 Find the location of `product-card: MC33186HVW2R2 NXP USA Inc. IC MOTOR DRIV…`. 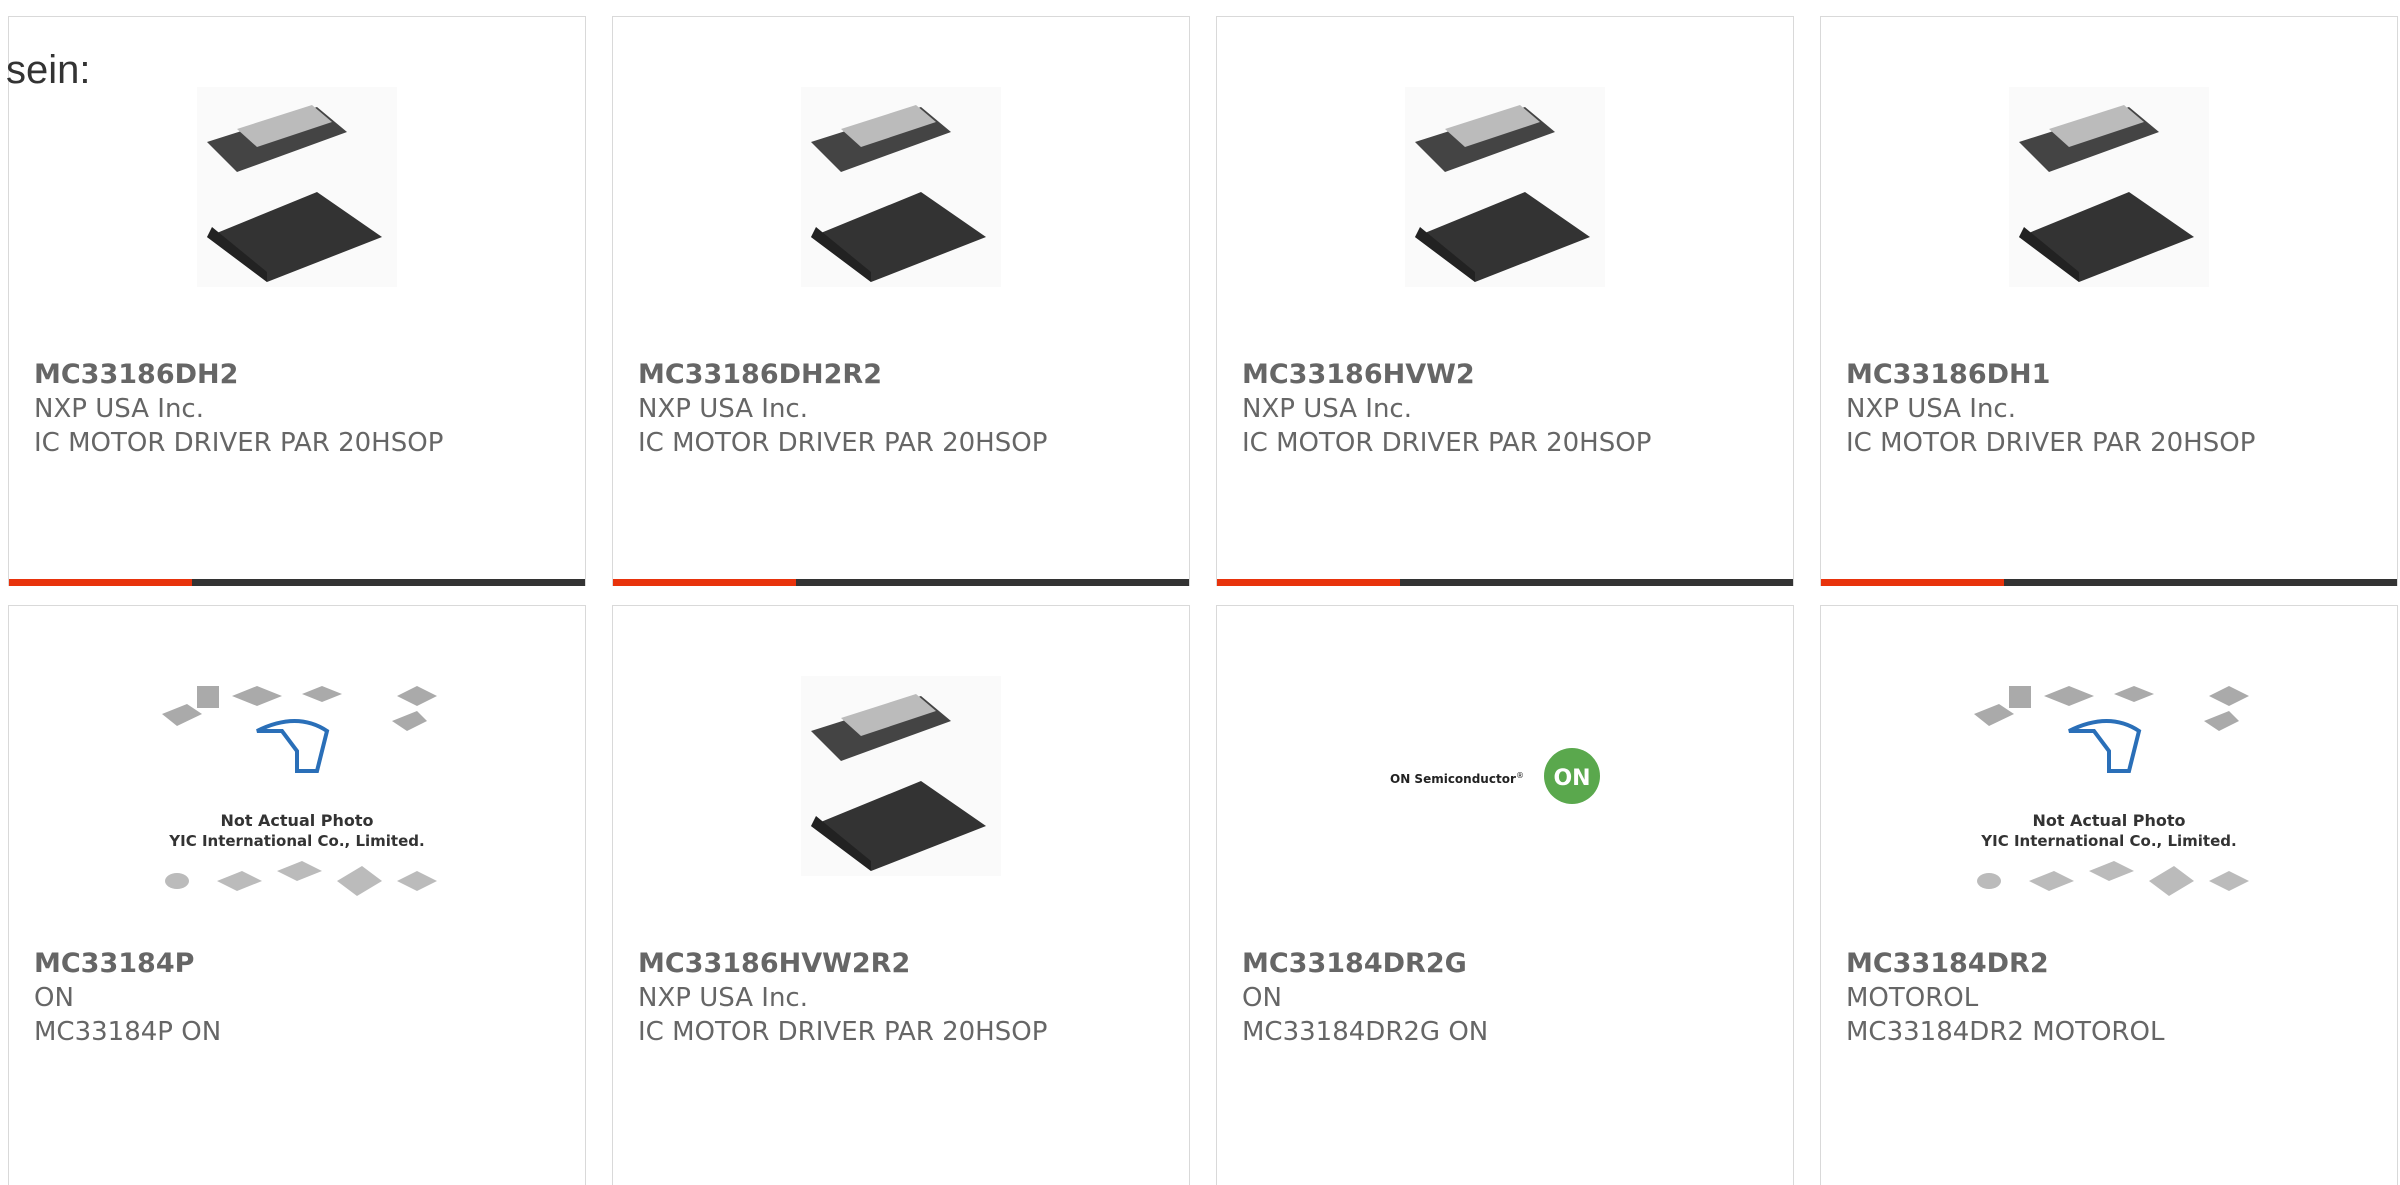

product-card: MC33186HVW2R2 NXP USA Inc. IC MOTOR DRIV… is located at coordinates (901, 895).